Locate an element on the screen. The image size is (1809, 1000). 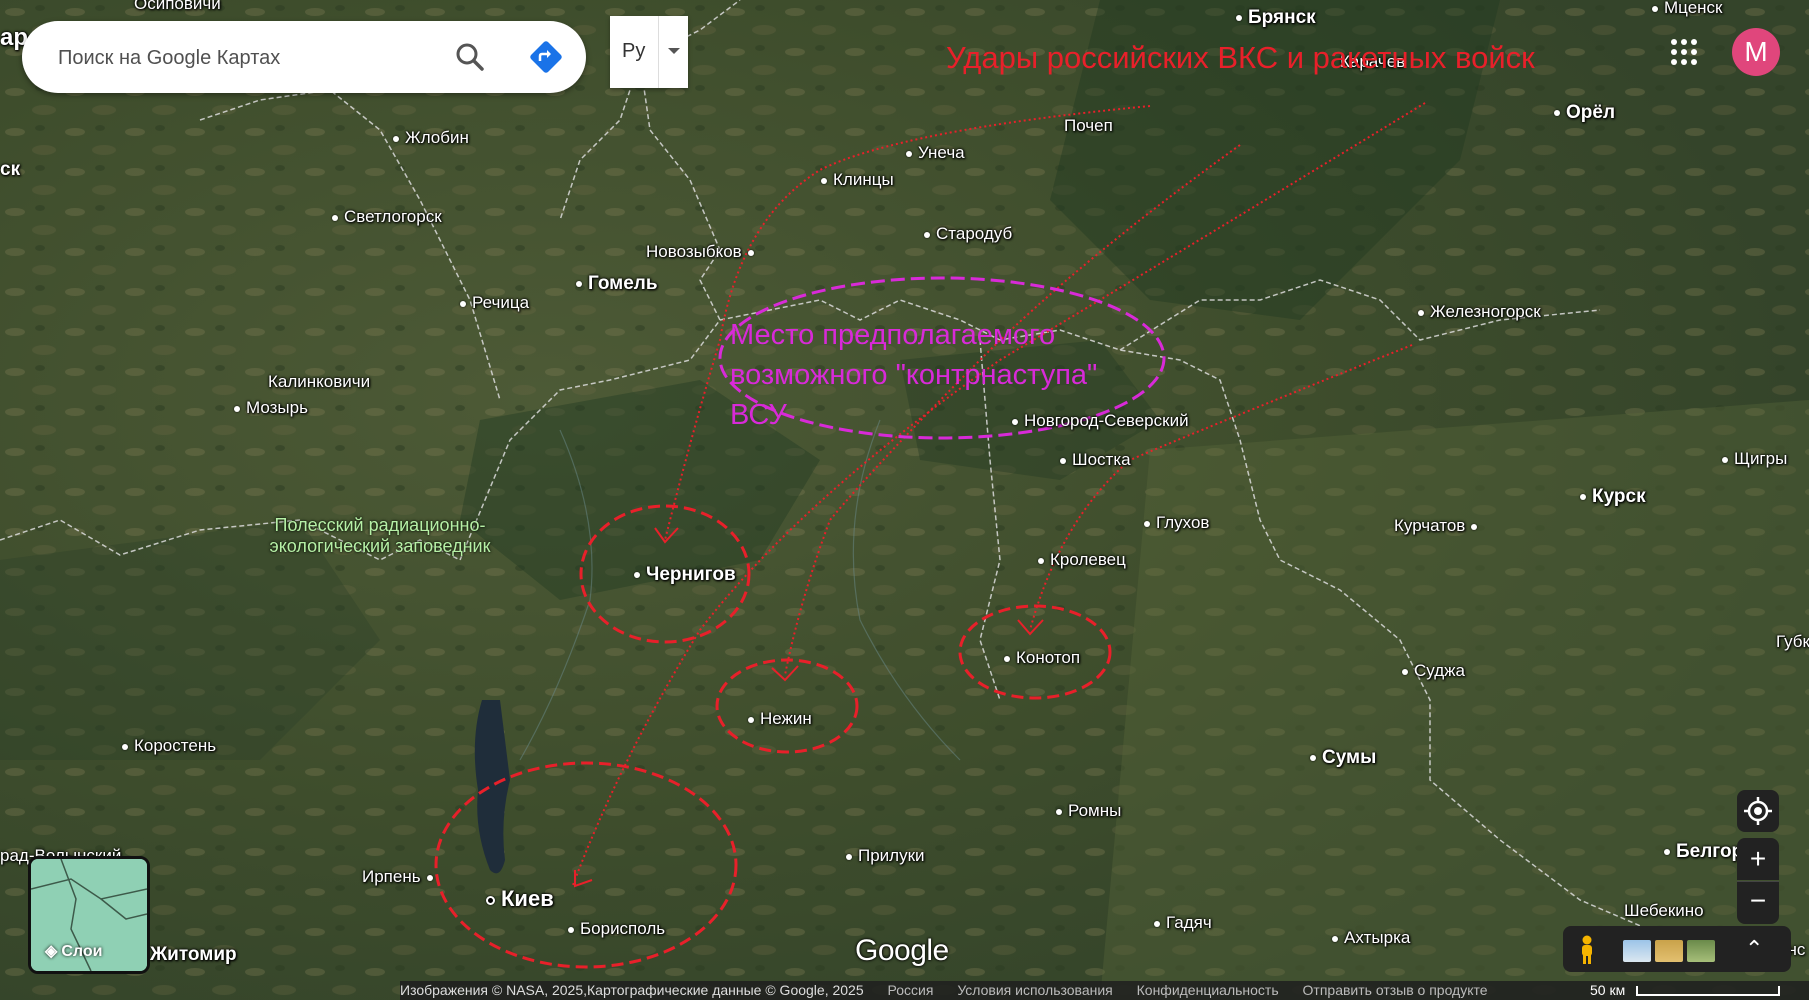
search-box is located at coordinates (304, 57).